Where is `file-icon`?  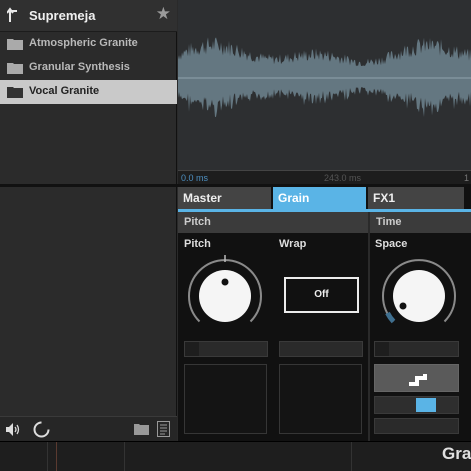 file-icon is located at coordinates (163, 429).